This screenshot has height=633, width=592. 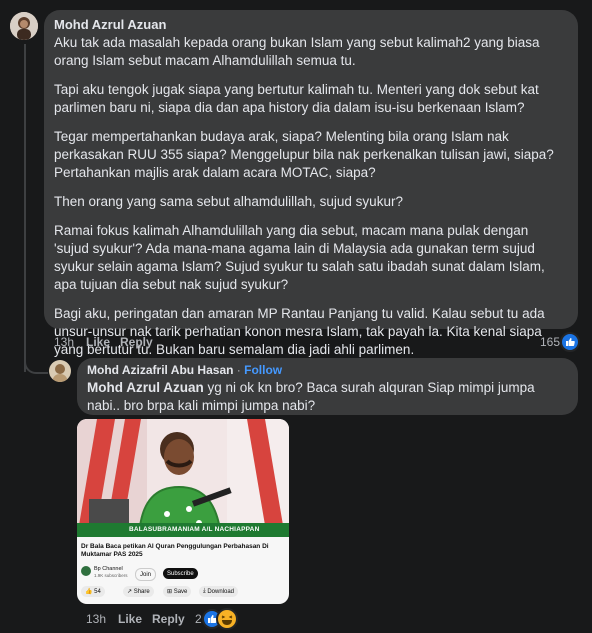 I want to click on reply-like-button: Like, so click(x=130, y=619).